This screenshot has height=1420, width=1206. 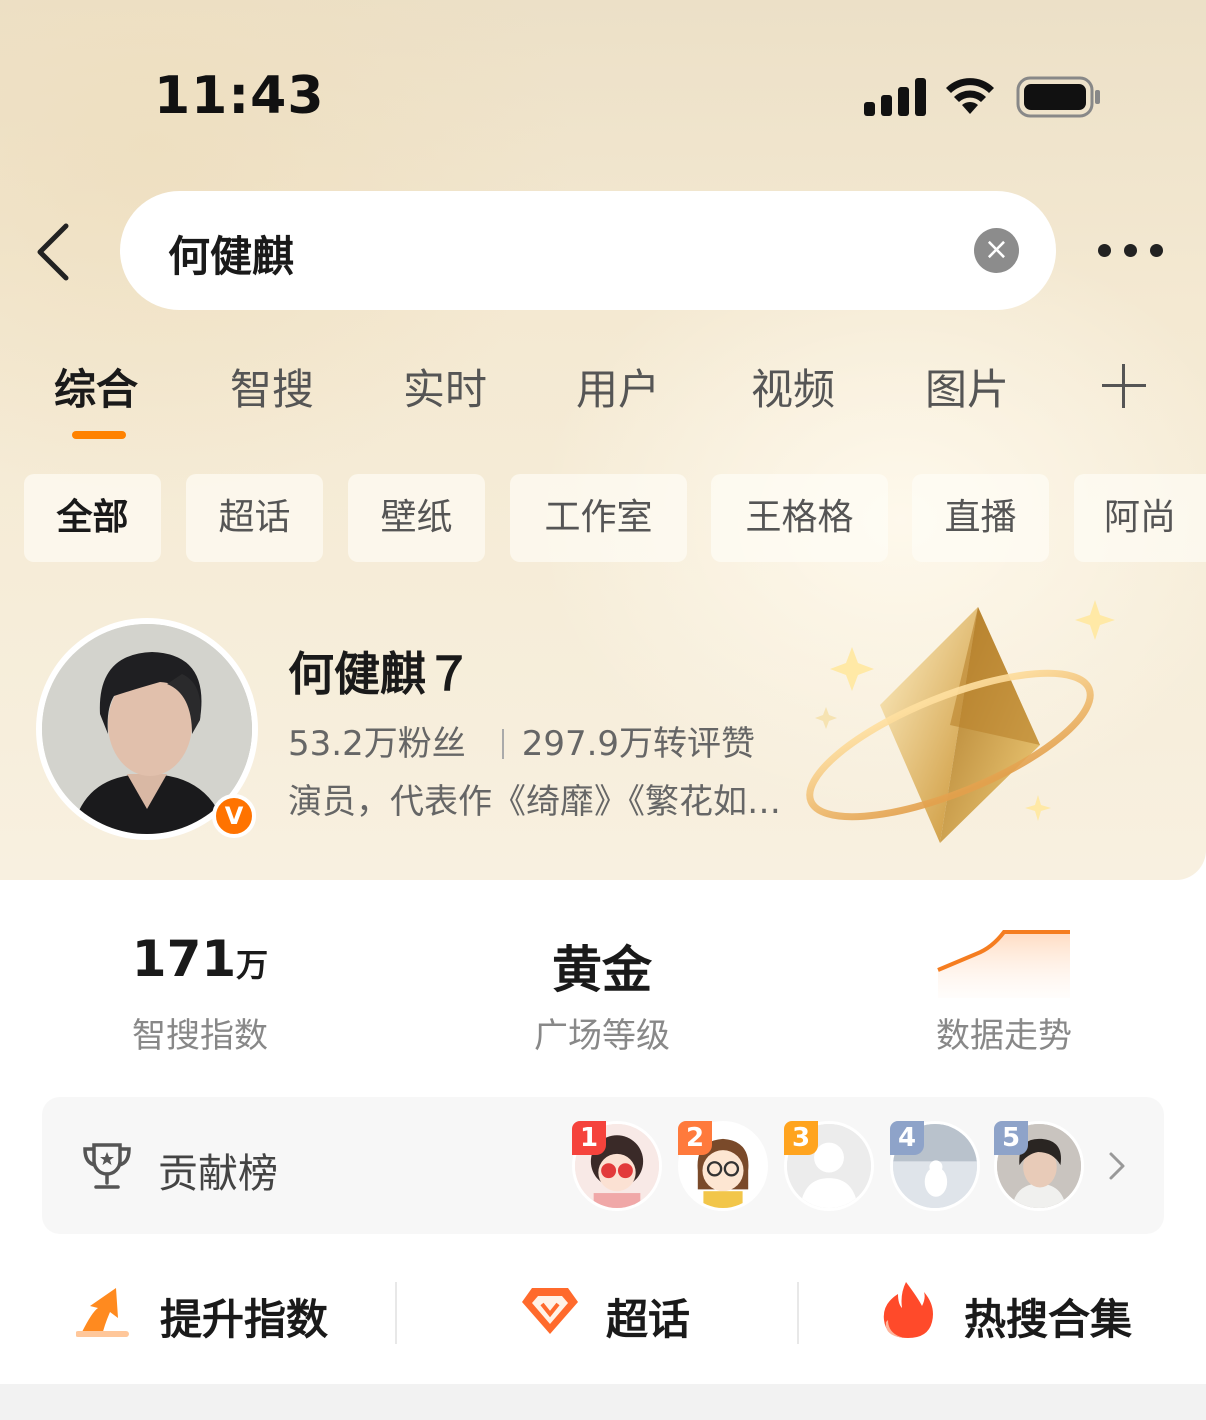 What do you see at coordinates (234, 816) in the screenshot?
I see `verified-badge: V` at bounding box center [234, 816].